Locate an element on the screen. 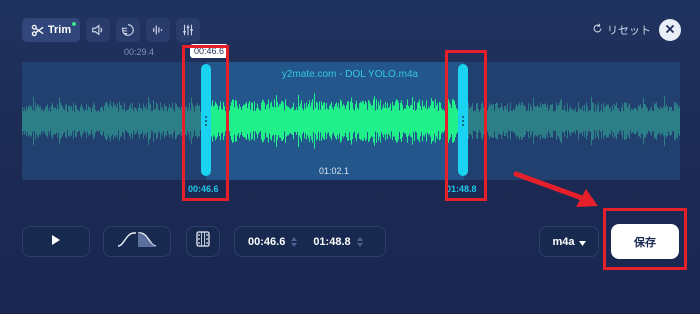 Image resolution: width=700 pixels, height=314 pixels. split-button is located at coordinates (203, 241).